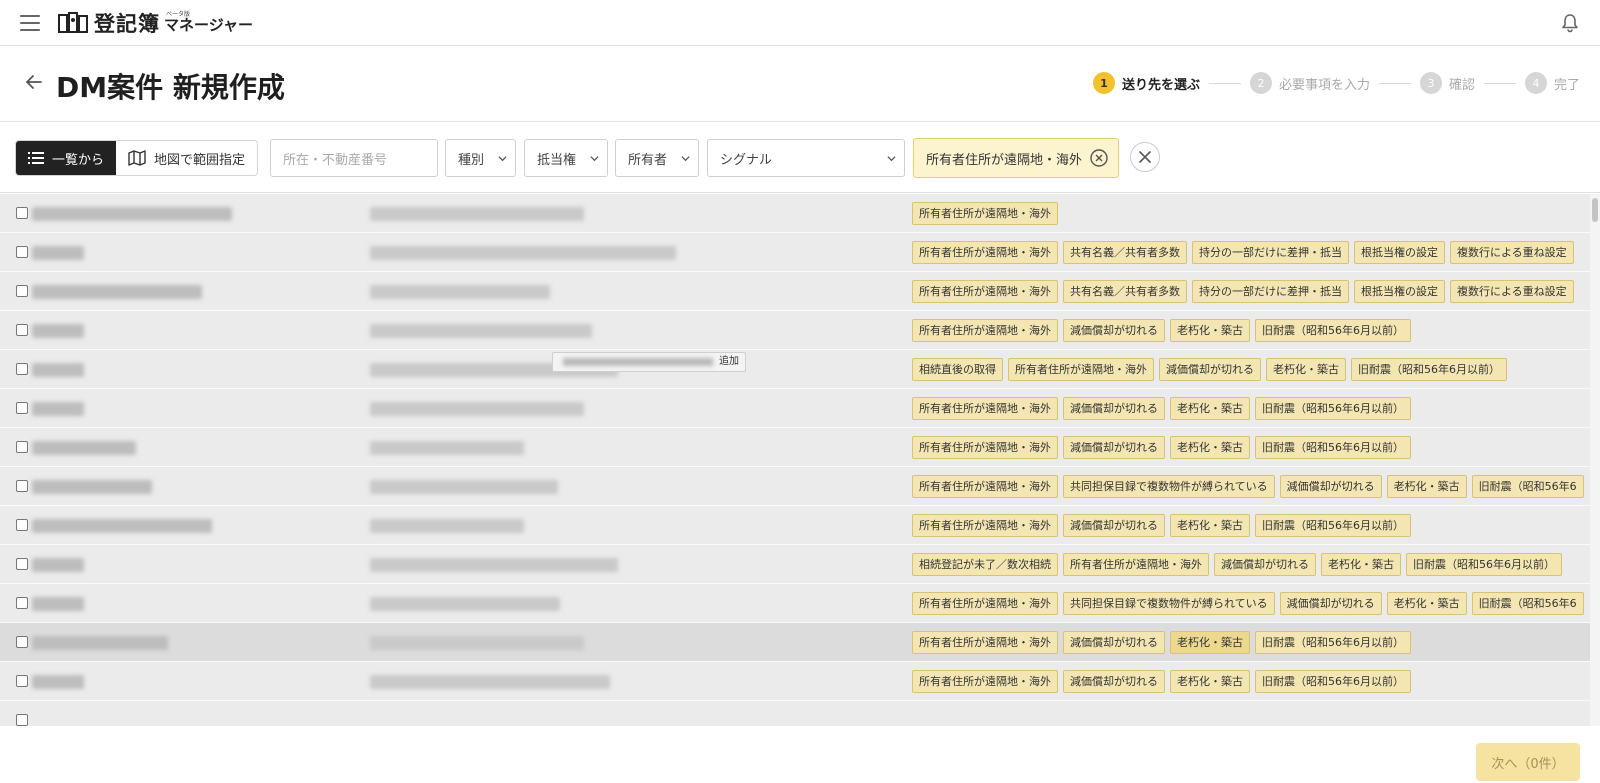 Image resolution: width=1600 pixels, height=783 pixels. What do you see at coordinates (187, 158) in the screenshot?
I see `map-view-button: 地図で範囲指定` at bounding box center [187, 158].